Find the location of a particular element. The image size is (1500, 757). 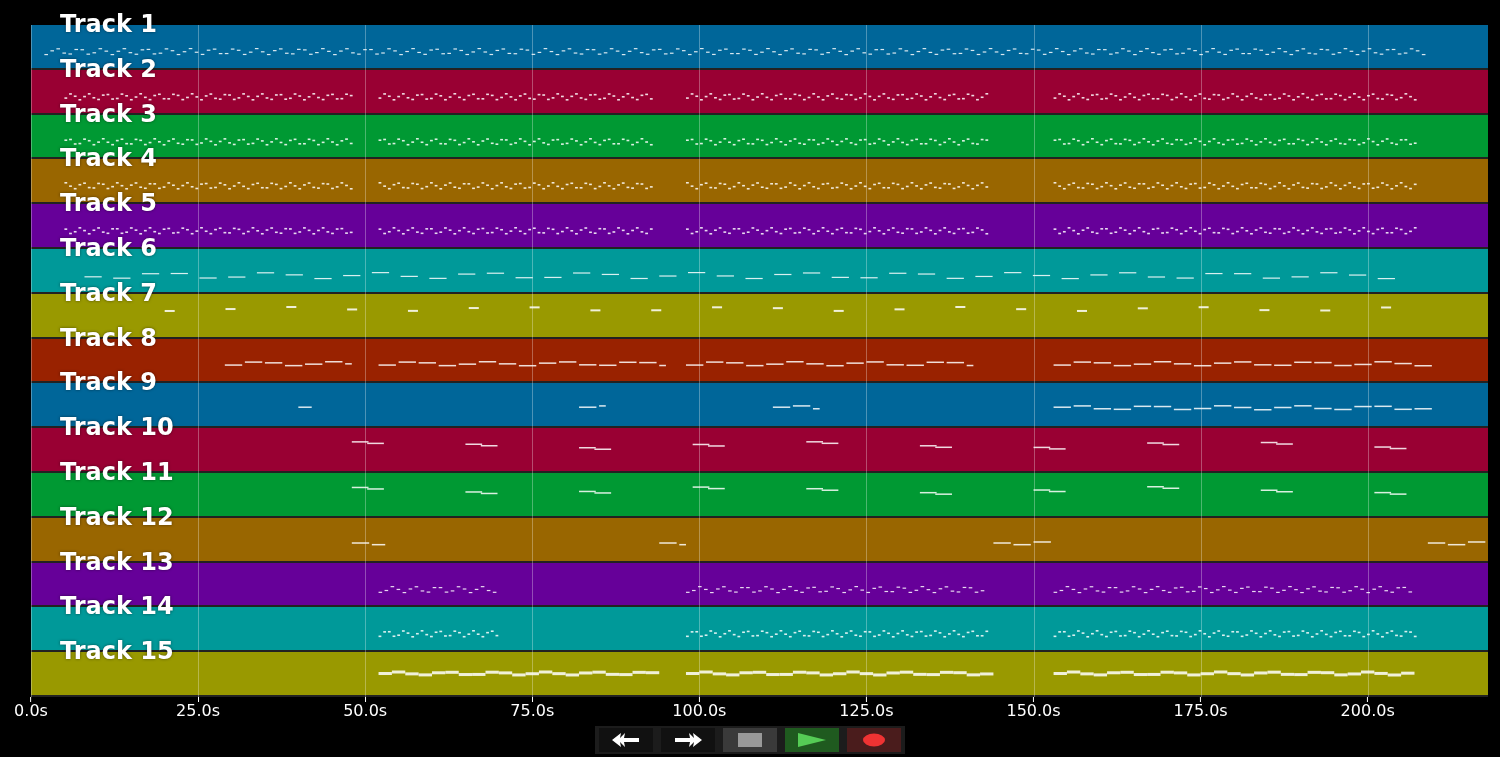

time-label: 175.0s is located at coordinates (1200, 711).